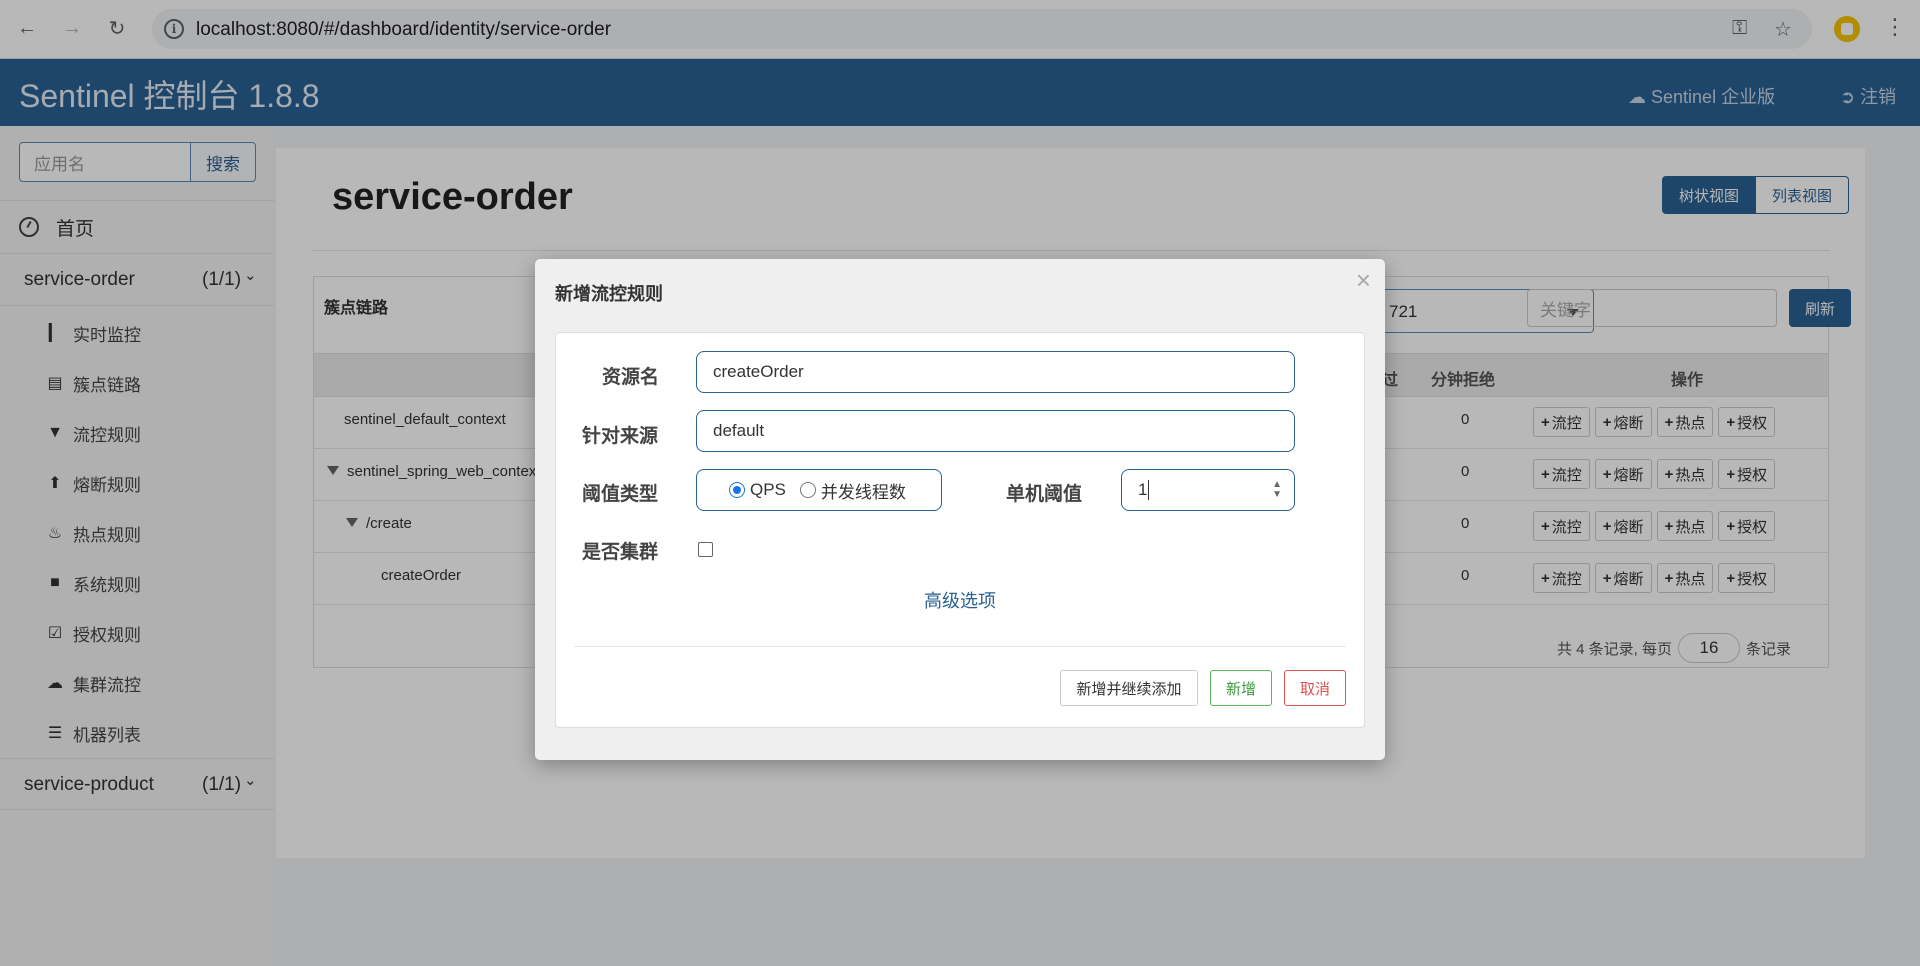  Describe the element at coordinates (1363, 280) in the screenshot. I see `close-icon: ×` at that location.